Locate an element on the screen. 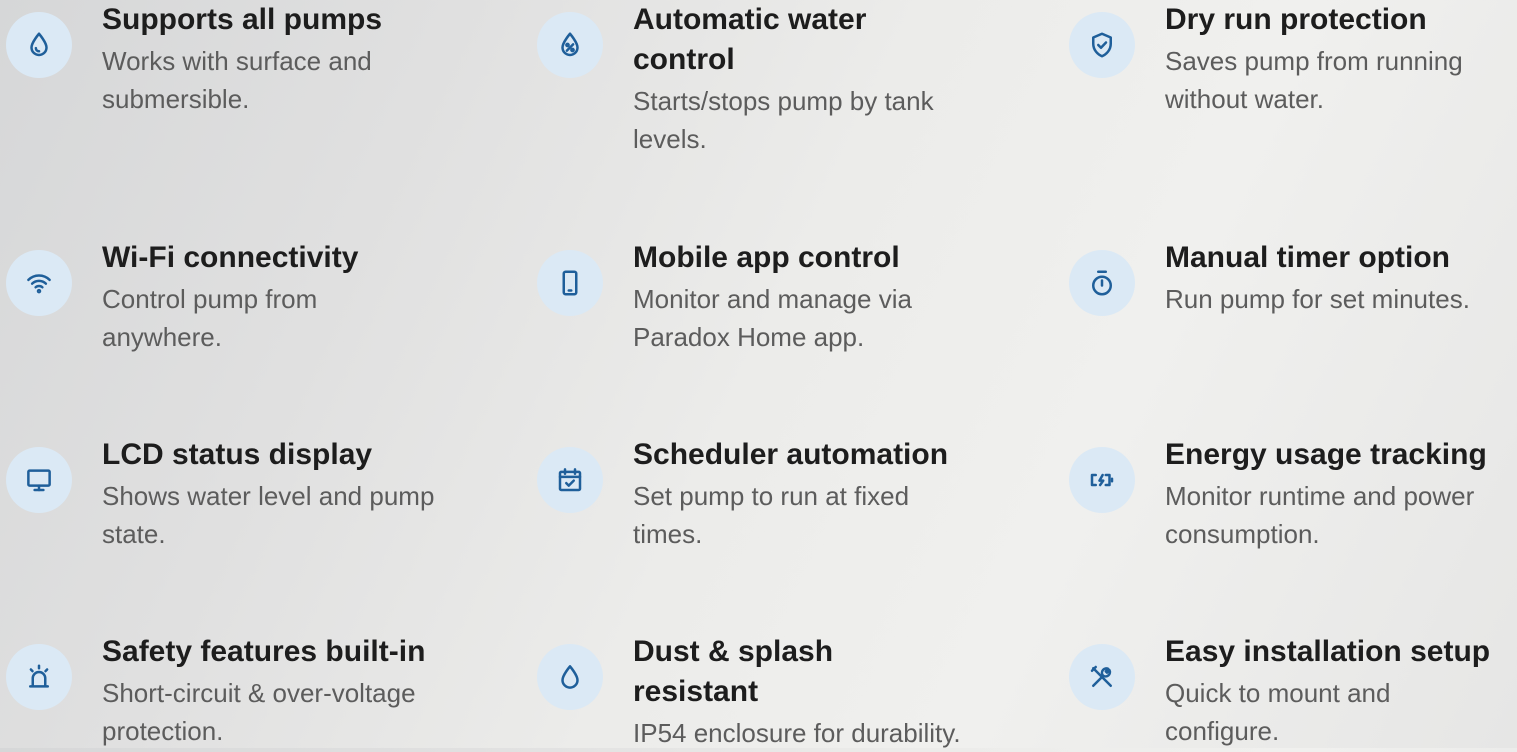 The height and width of the screenshot is (752, 1517). feature-title: Mobile app control is located at coordinates (766, 257).